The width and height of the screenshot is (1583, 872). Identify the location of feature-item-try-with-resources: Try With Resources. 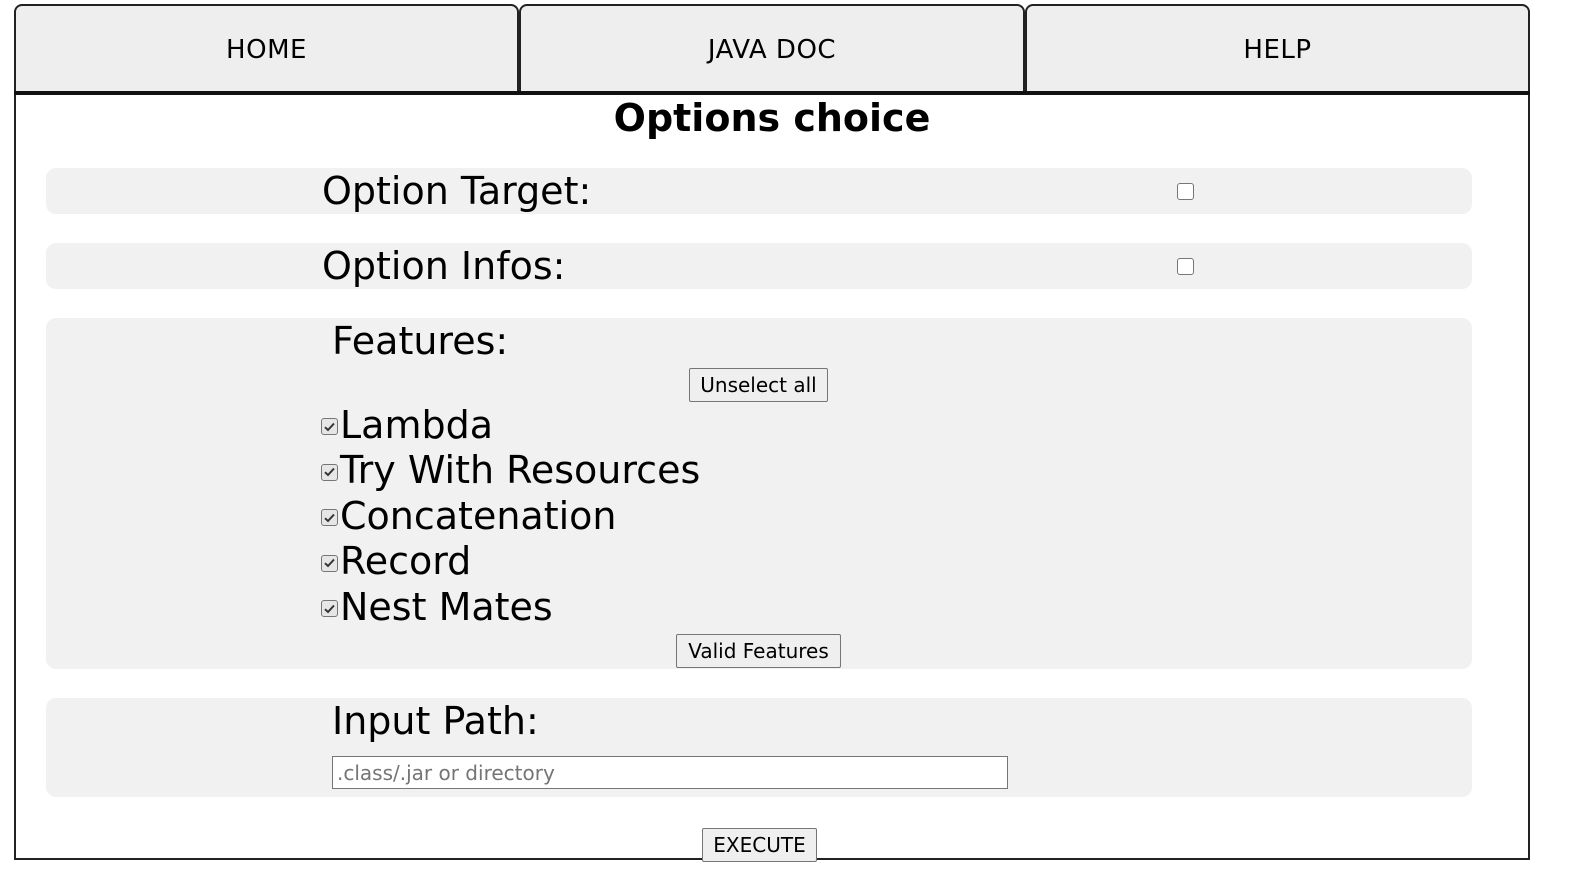
(510, 471).